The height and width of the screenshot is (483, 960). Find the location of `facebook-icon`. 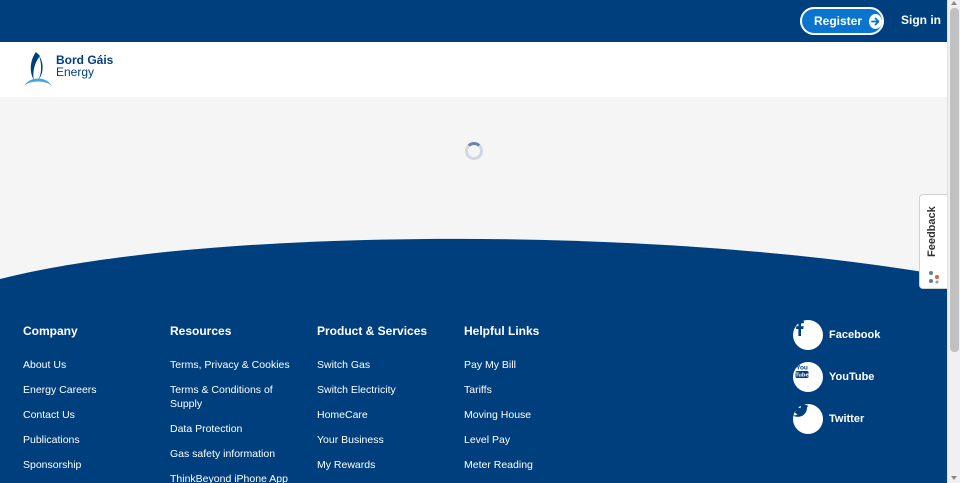

facebook-icon is located at coordinates (808, 335).